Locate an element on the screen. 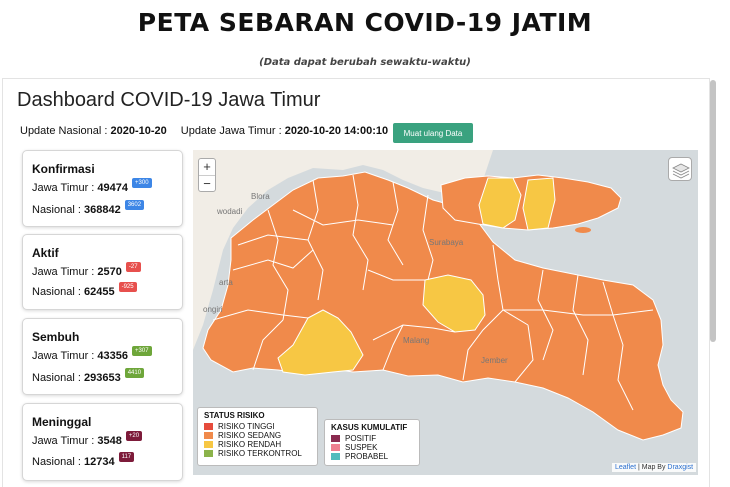 The height and width of the screenshot is (487, 730). legend-item: RISIKO SEDANG is located at coordinates (257, 435).